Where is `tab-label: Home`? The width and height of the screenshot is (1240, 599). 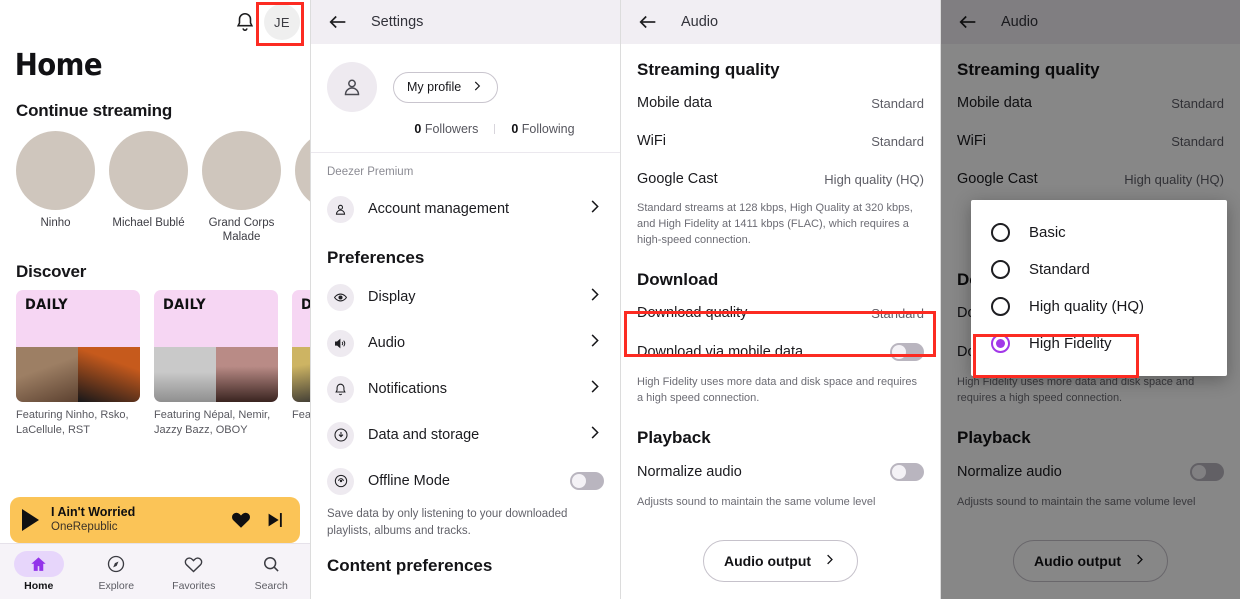 tab-label: Home is located at coordinates (39, 586).